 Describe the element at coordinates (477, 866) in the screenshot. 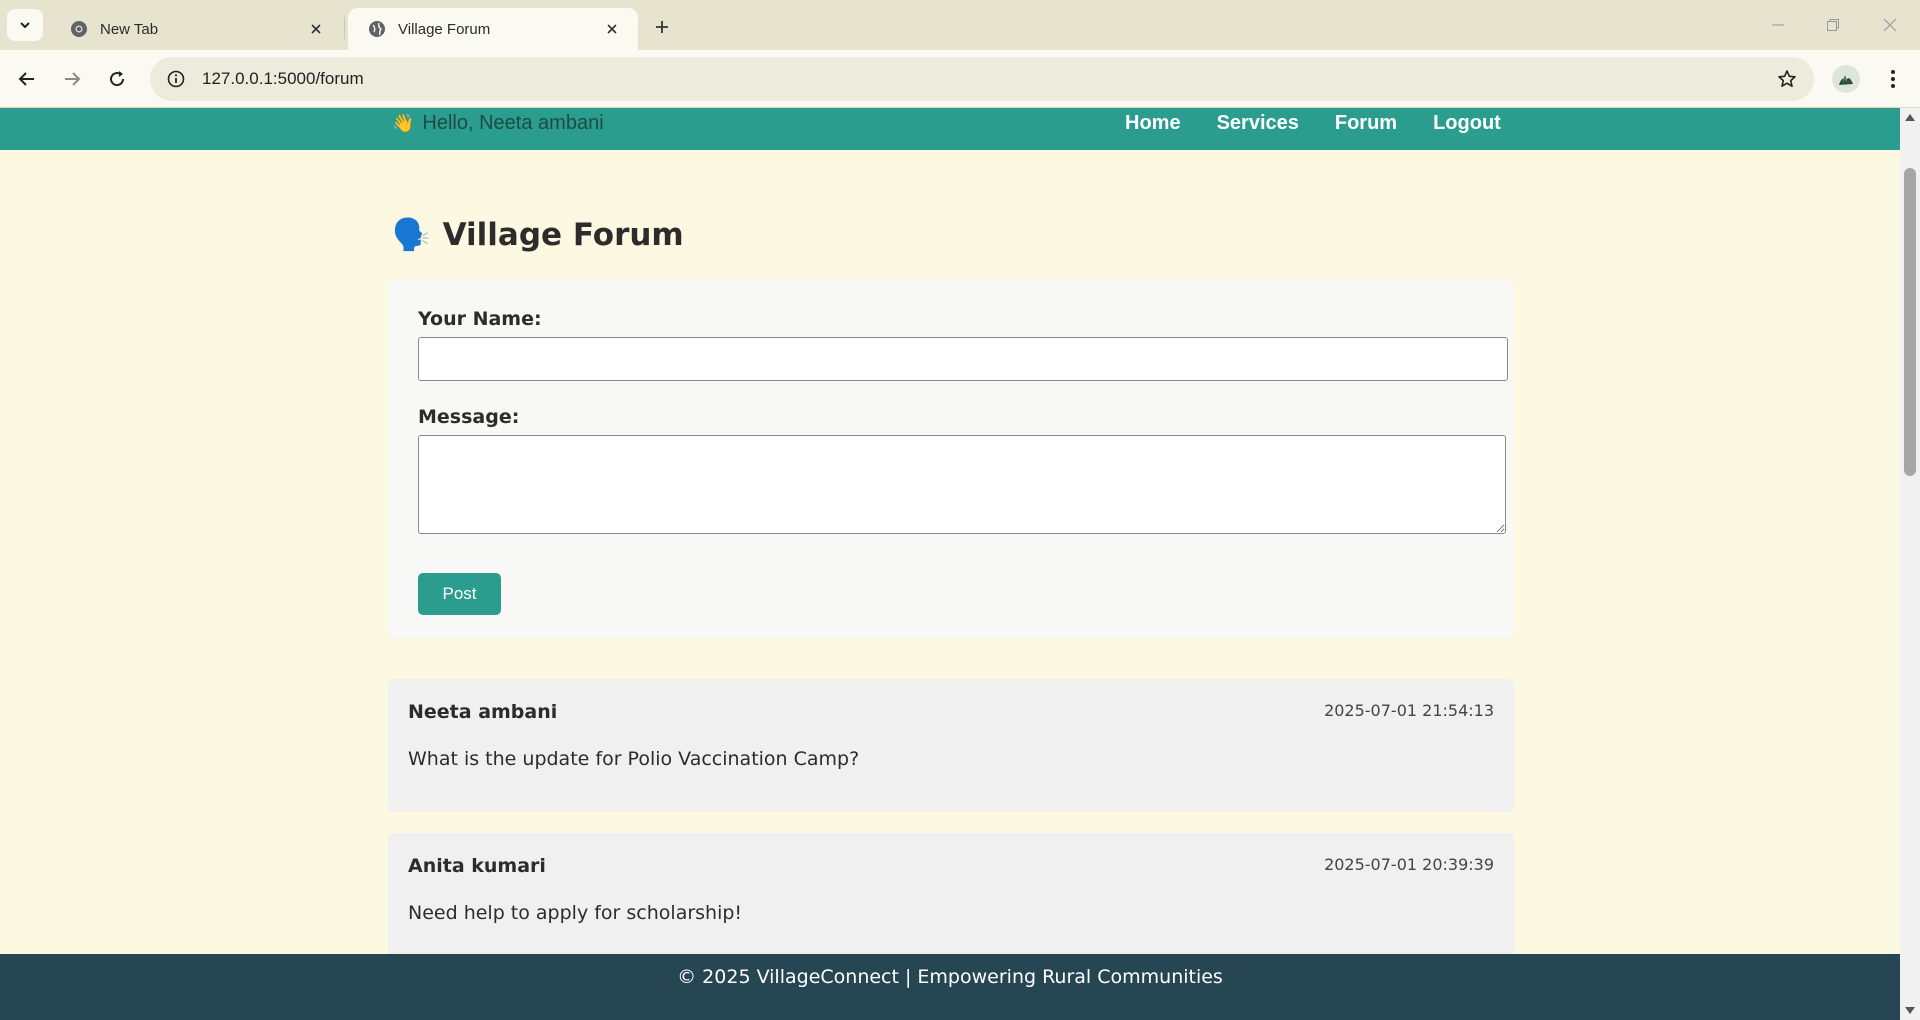

I see `post-author: Anita kumari` at that location.